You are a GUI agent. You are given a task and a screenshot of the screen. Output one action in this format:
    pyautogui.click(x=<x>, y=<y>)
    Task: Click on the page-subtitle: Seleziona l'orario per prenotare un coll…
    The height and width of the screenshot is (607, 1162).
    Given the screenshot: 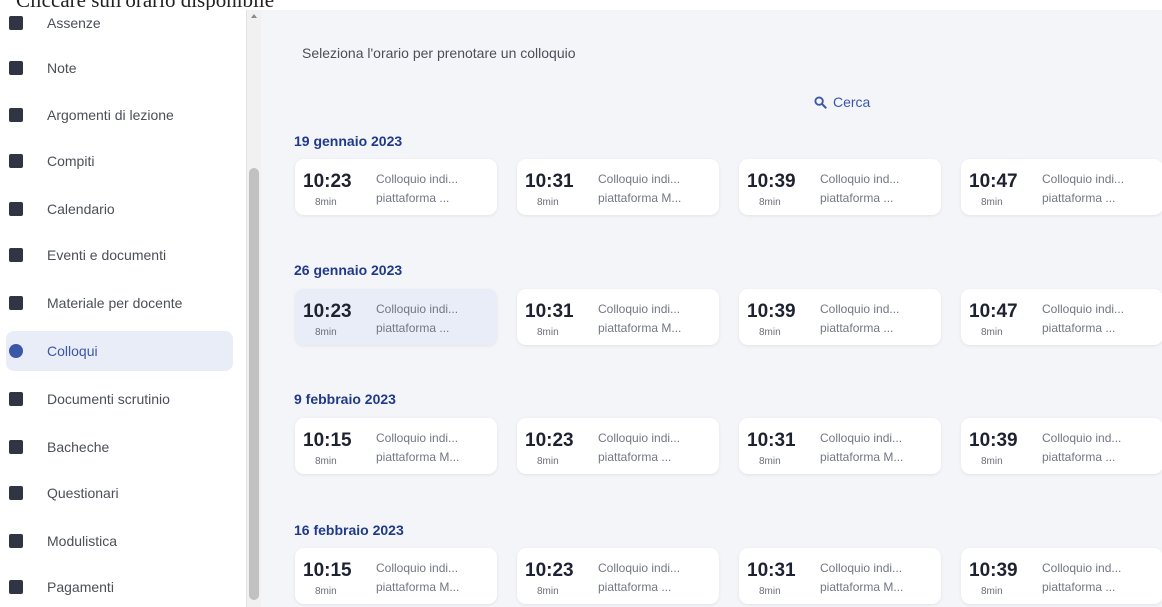 What is the action you would take?
    pyautogui.click(x=439, y=53)
    